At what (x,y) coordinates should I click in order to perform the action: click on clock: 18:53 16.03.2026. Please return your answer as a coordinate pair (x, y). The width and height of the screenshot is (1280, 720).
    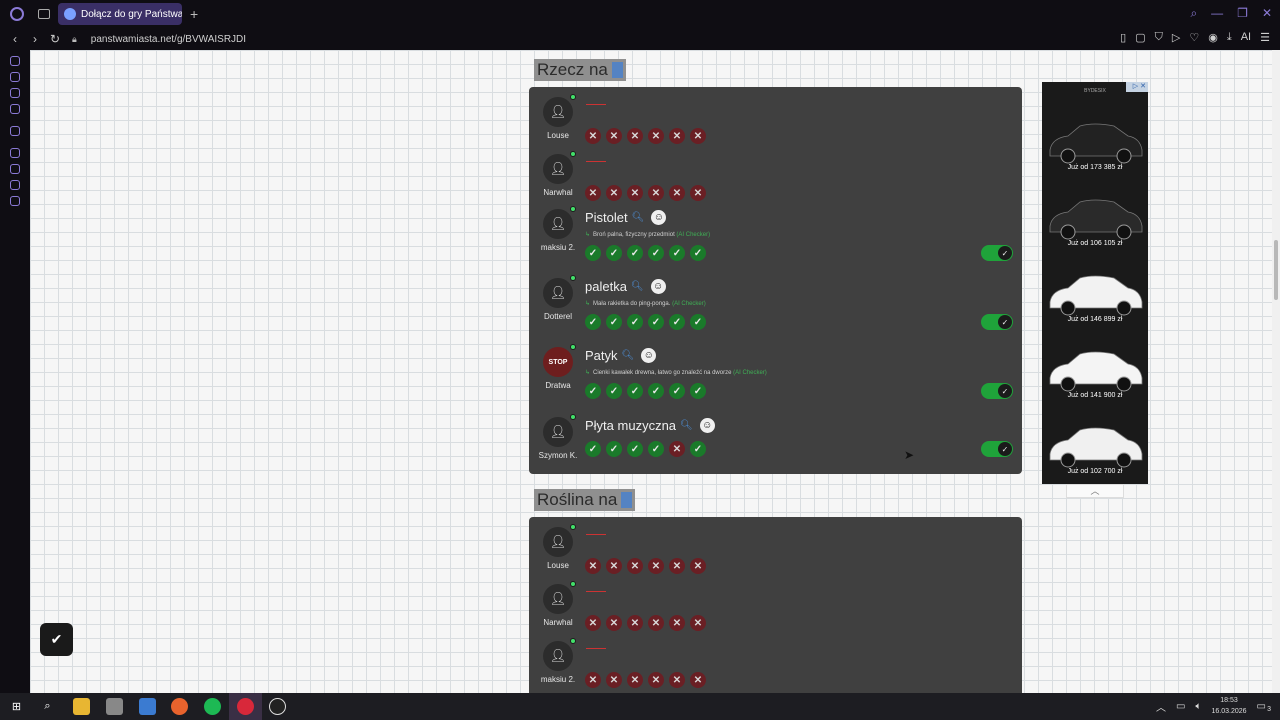
    Looking at the image, I should click on (1229, 706).